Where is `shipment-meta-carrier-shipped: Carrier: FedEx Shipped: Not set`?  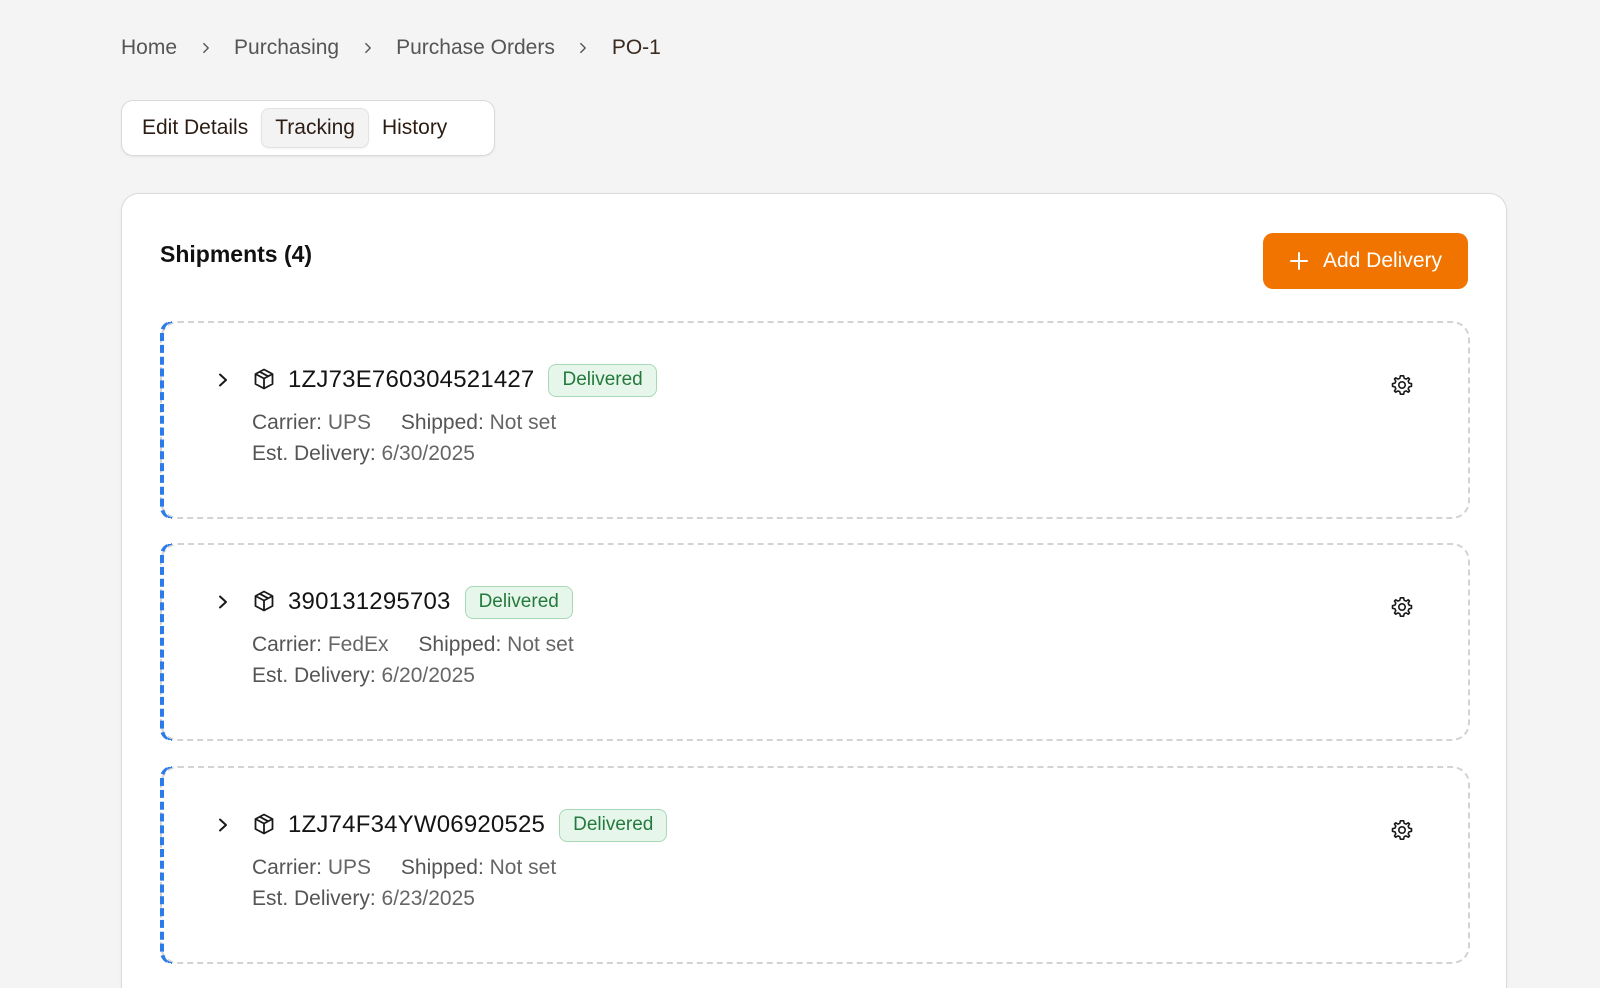
shipment-meta-carrier-shipped: Carrier: FedEx Shipped: Not set is located at coordinates (413, 645).